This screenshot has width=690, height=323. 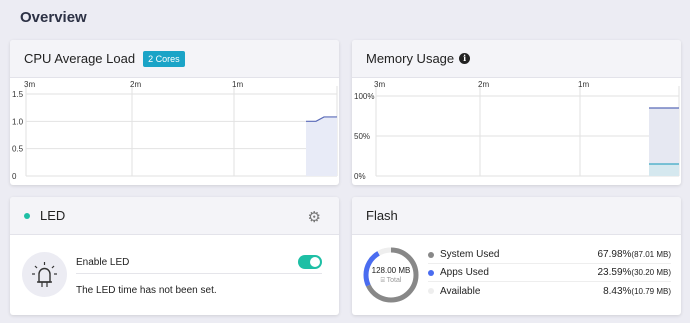 What do you see at coordinates (364, 96) in the screenshot?
I see `memory-y-tick: 100%` at bounding box center [364, 96].